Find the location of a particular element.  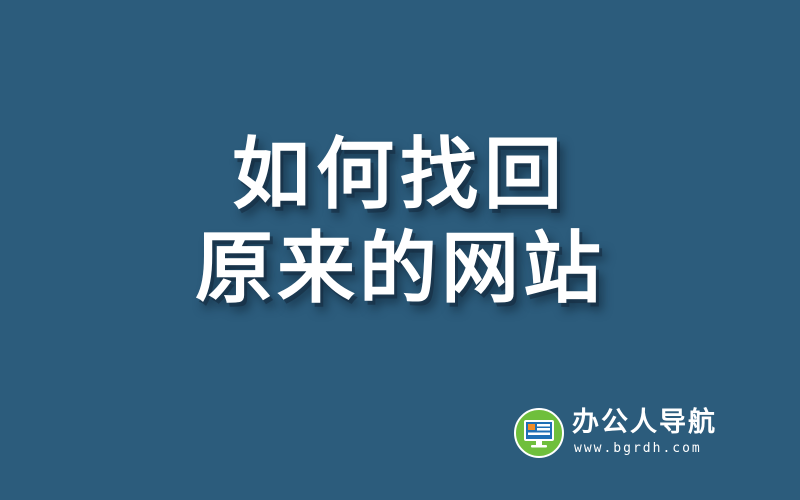

title-line-1: 如何找回 is located at coordinates (399, 175).